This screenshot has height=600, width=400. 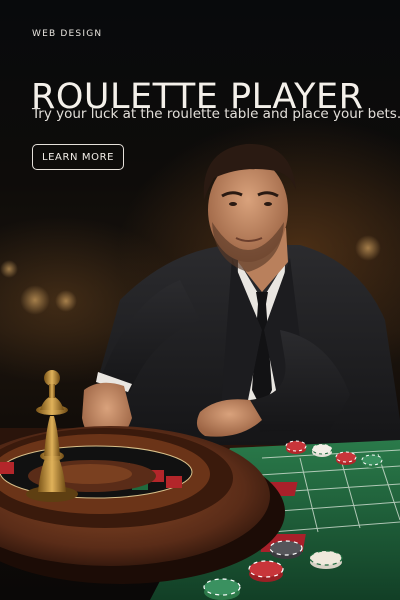 I want to click on eyebrow-label: WEB DESIGN, so click(x=67, y=34).